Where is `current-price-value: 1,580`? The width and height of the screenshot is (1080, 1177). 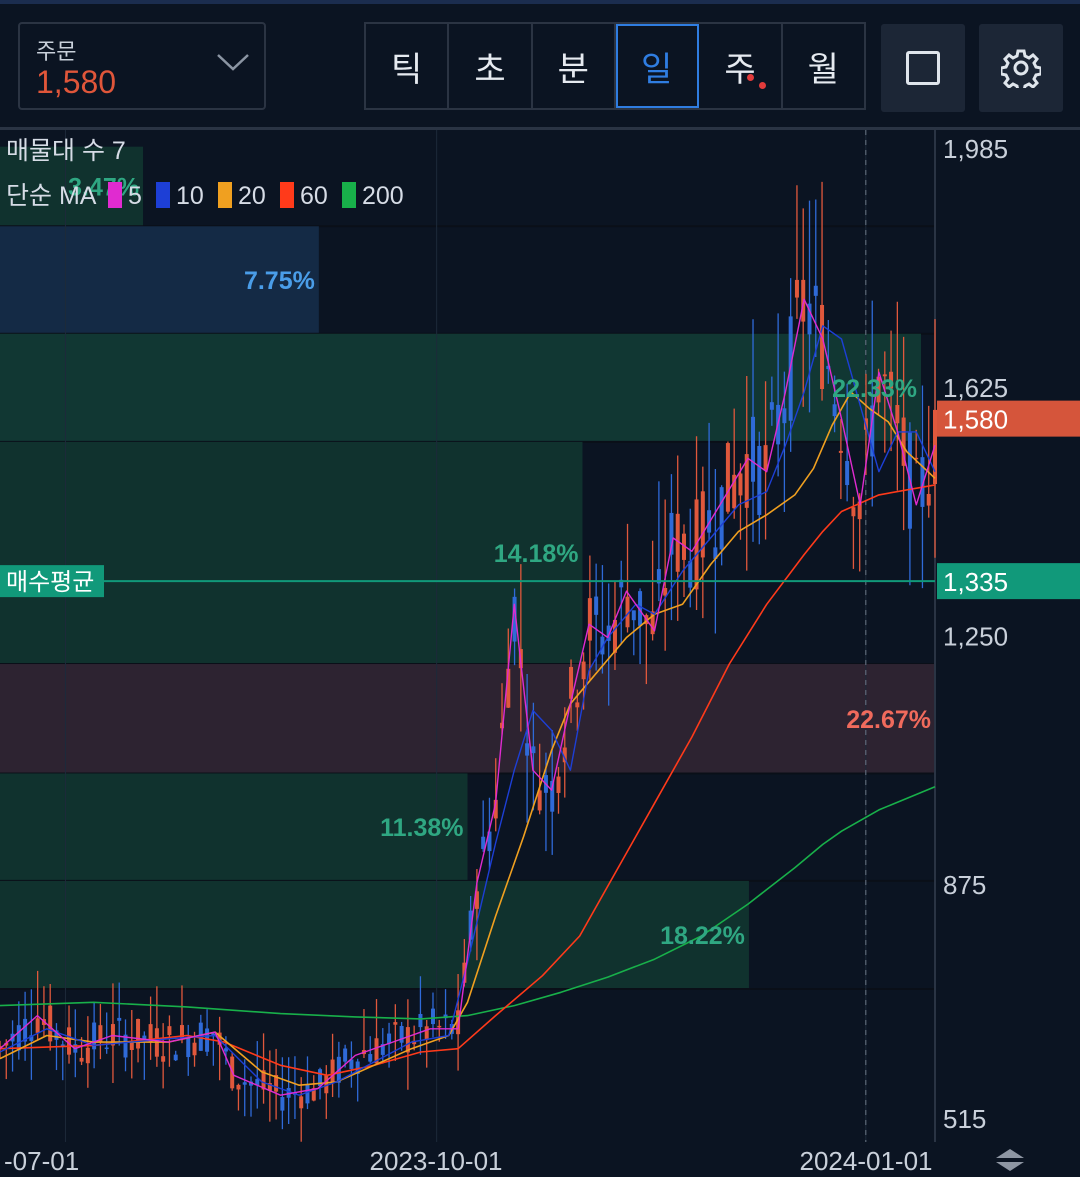
current-price-value: 1,580 is located at coordinates (975, 420).